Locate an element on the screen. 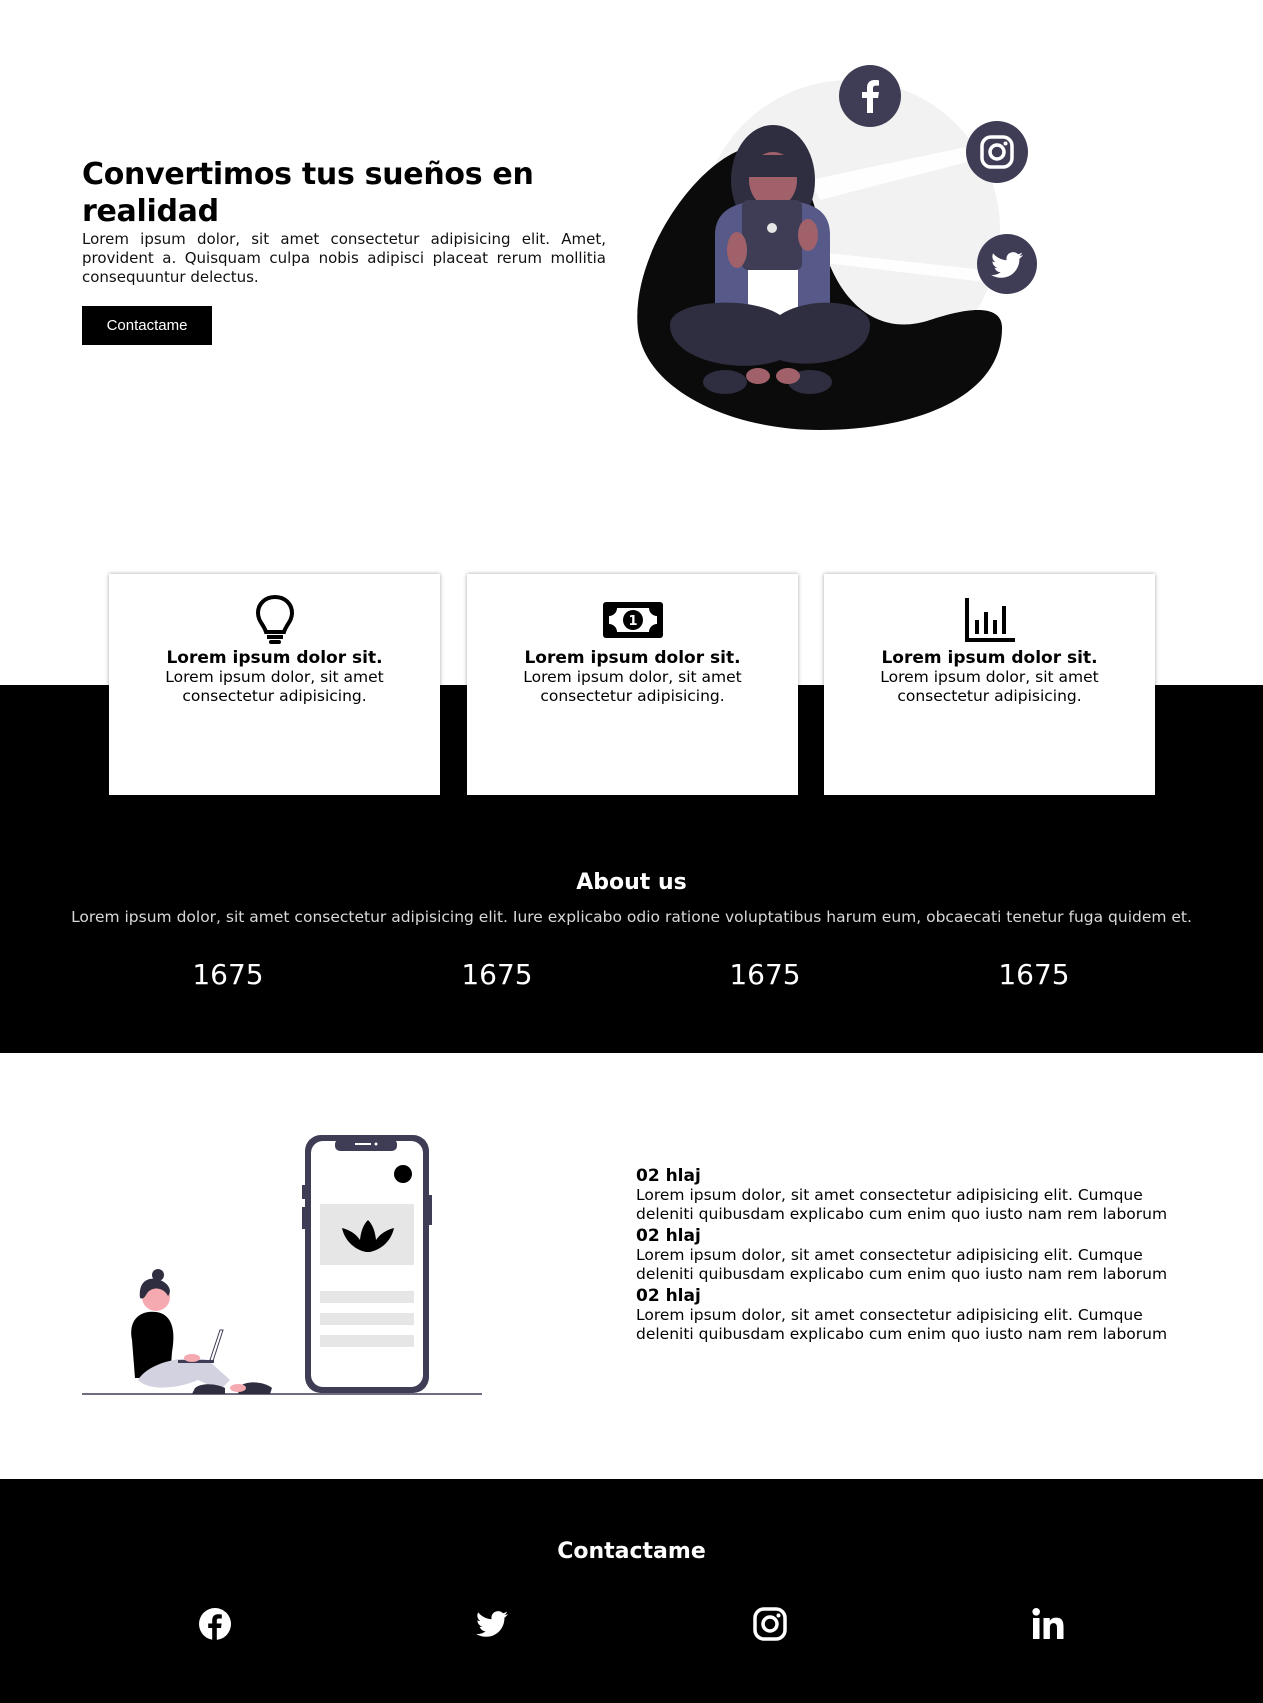 The width and height of the screenshot is (1263, 1703). contact-button: Contactame is located at coordinates (147, 325).